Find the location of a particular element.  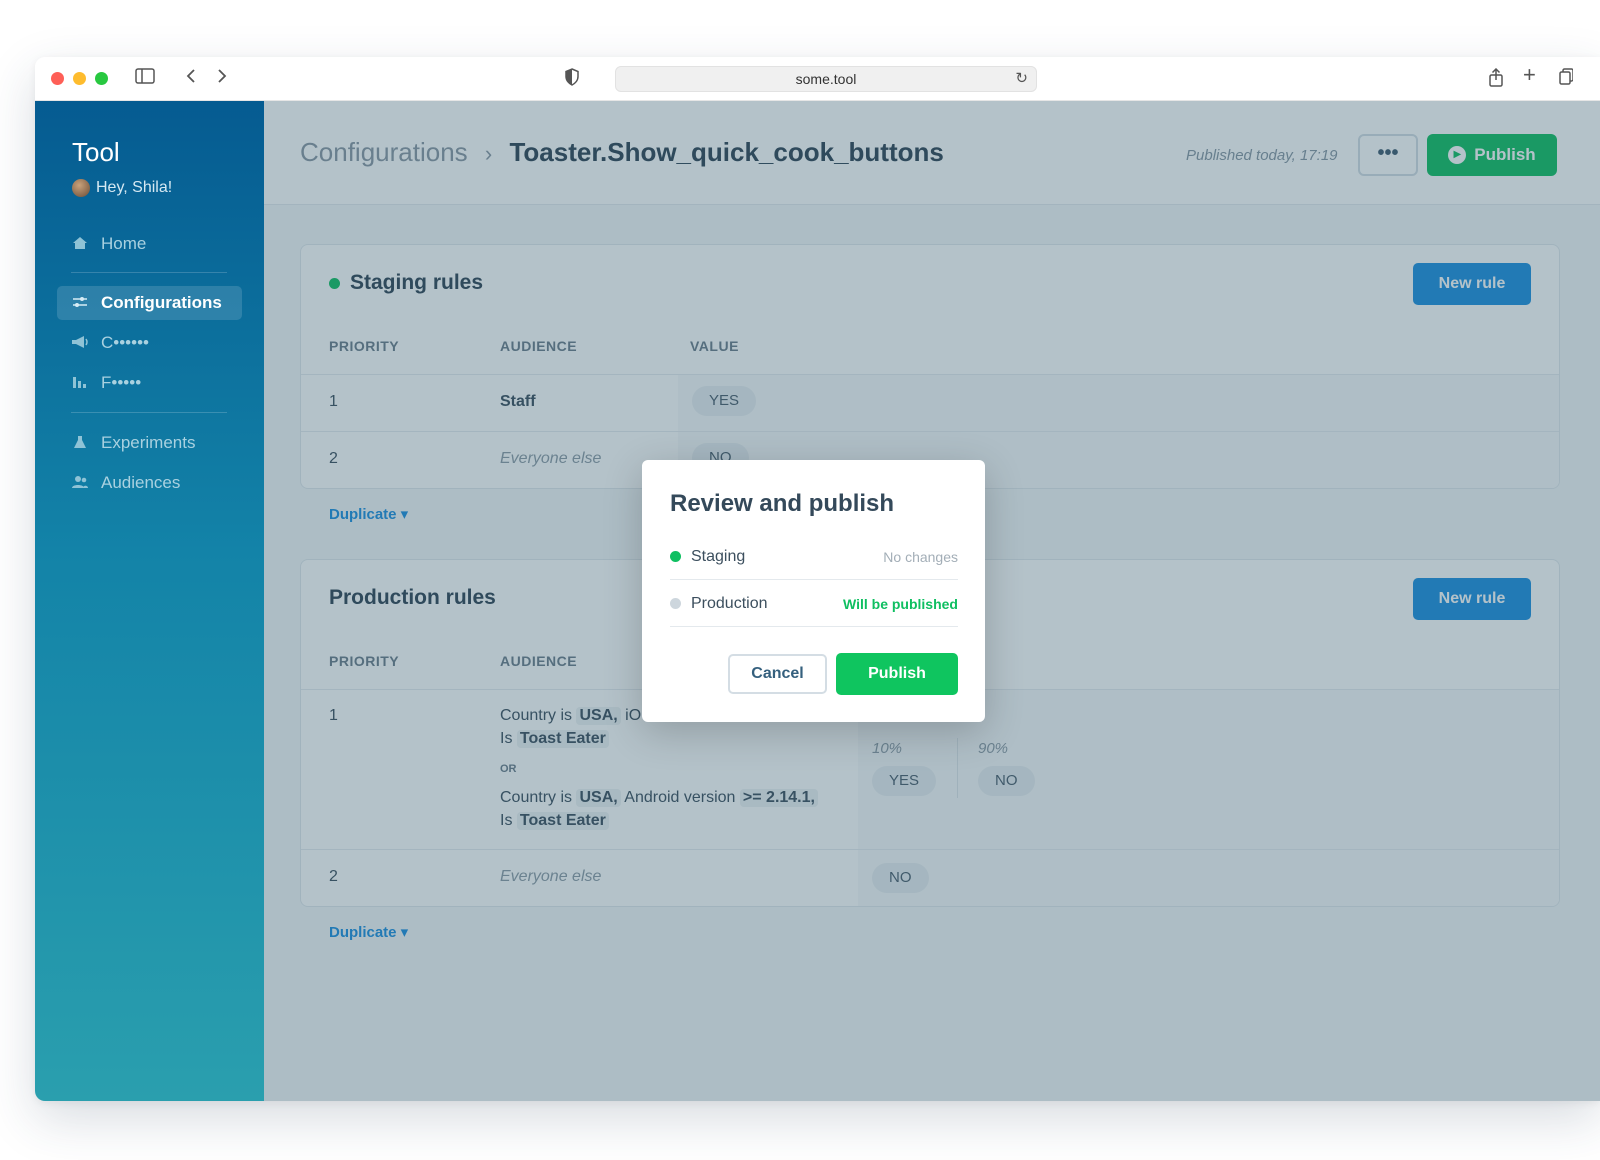

privacy-shield-icon is located at coordinates (572, 79).